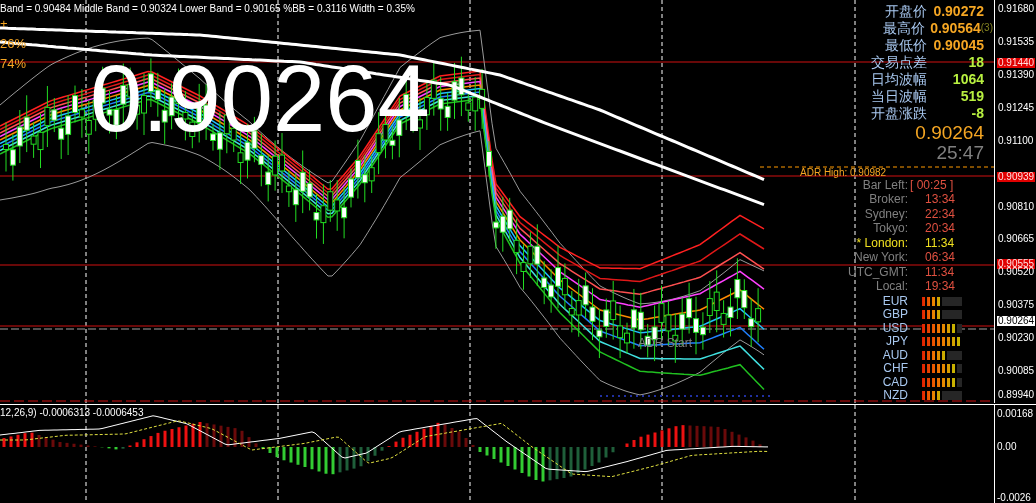 The width and height of the screenshot is (1036, 503). Describe the element at coordinates (207, 9) in the screenshot. I see `indicator-legend: Band = 0.90484 Middle Band = 0.90324 Lower Band = 0.90165 %BB = 0.3116 Width = 0.35%` at that location.